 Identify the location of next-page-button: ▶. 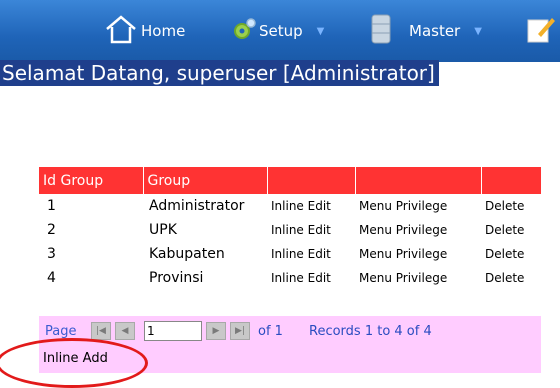
(216, 331).